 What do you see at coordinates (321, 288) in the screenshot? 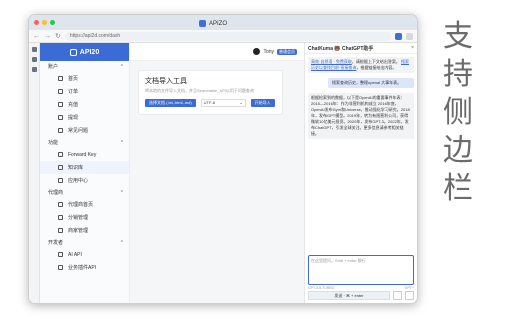
I see `model-label: GPT-3.5-TURBO` at bounding box center [321, 288].